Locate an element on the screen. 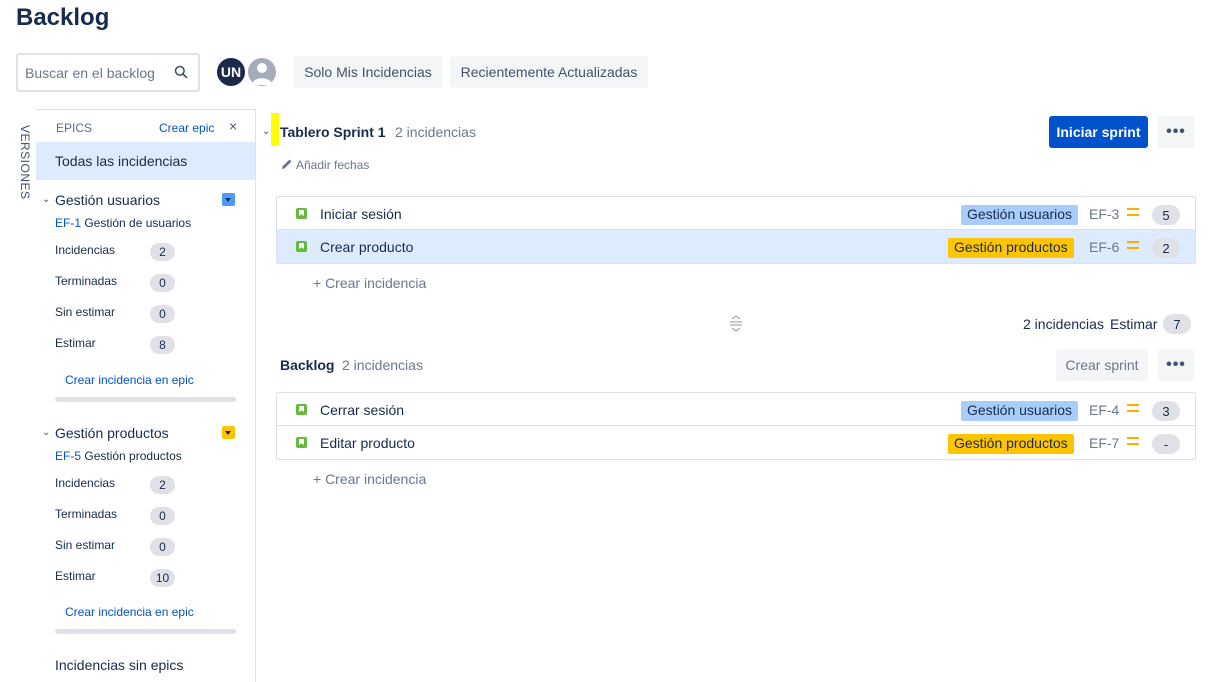 The height and width of the screenshot is (682, 1218). sprint-footer-count: 2 incidencias is located at coordinates (1063, 324).